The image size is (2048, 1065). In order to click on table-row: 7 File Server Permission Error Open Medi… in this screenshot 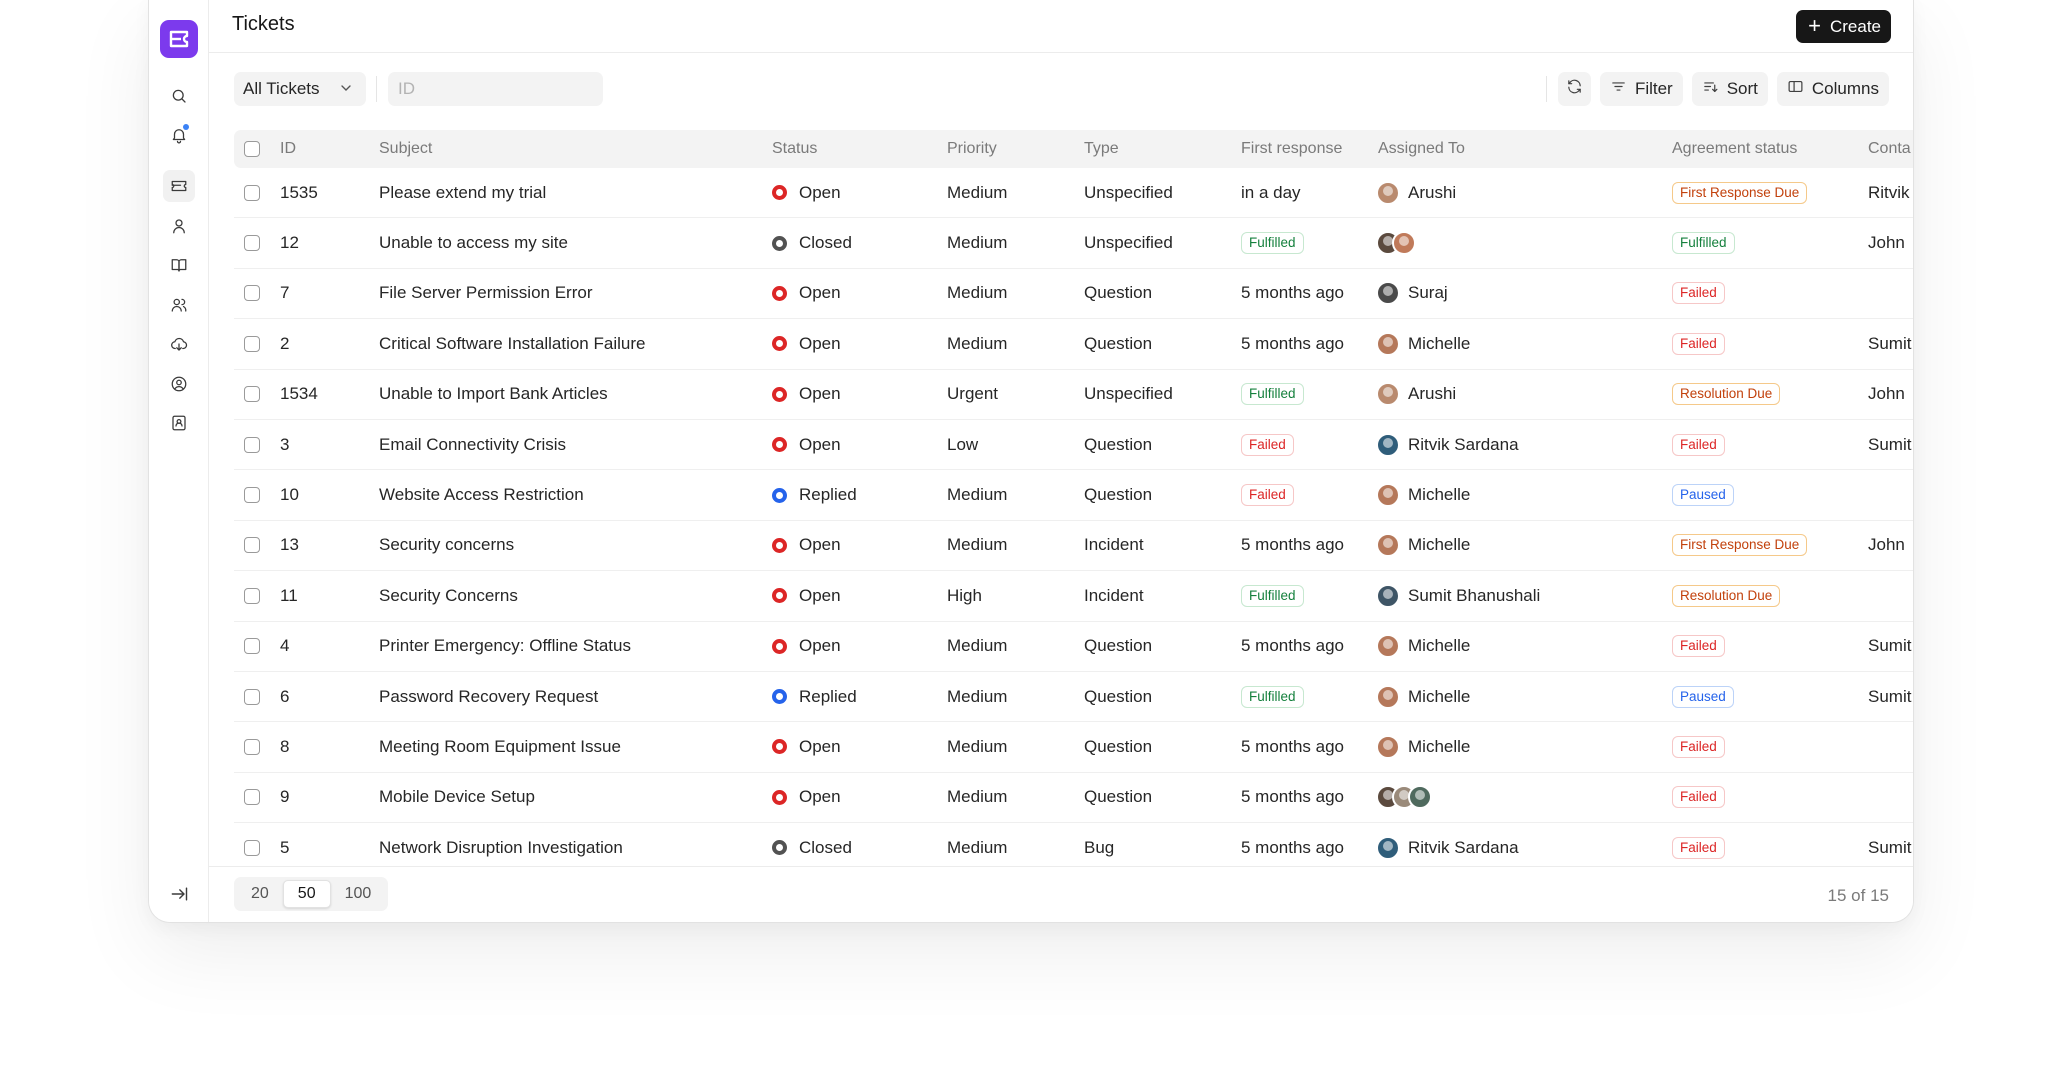, I will do `click(1073, 294)`.